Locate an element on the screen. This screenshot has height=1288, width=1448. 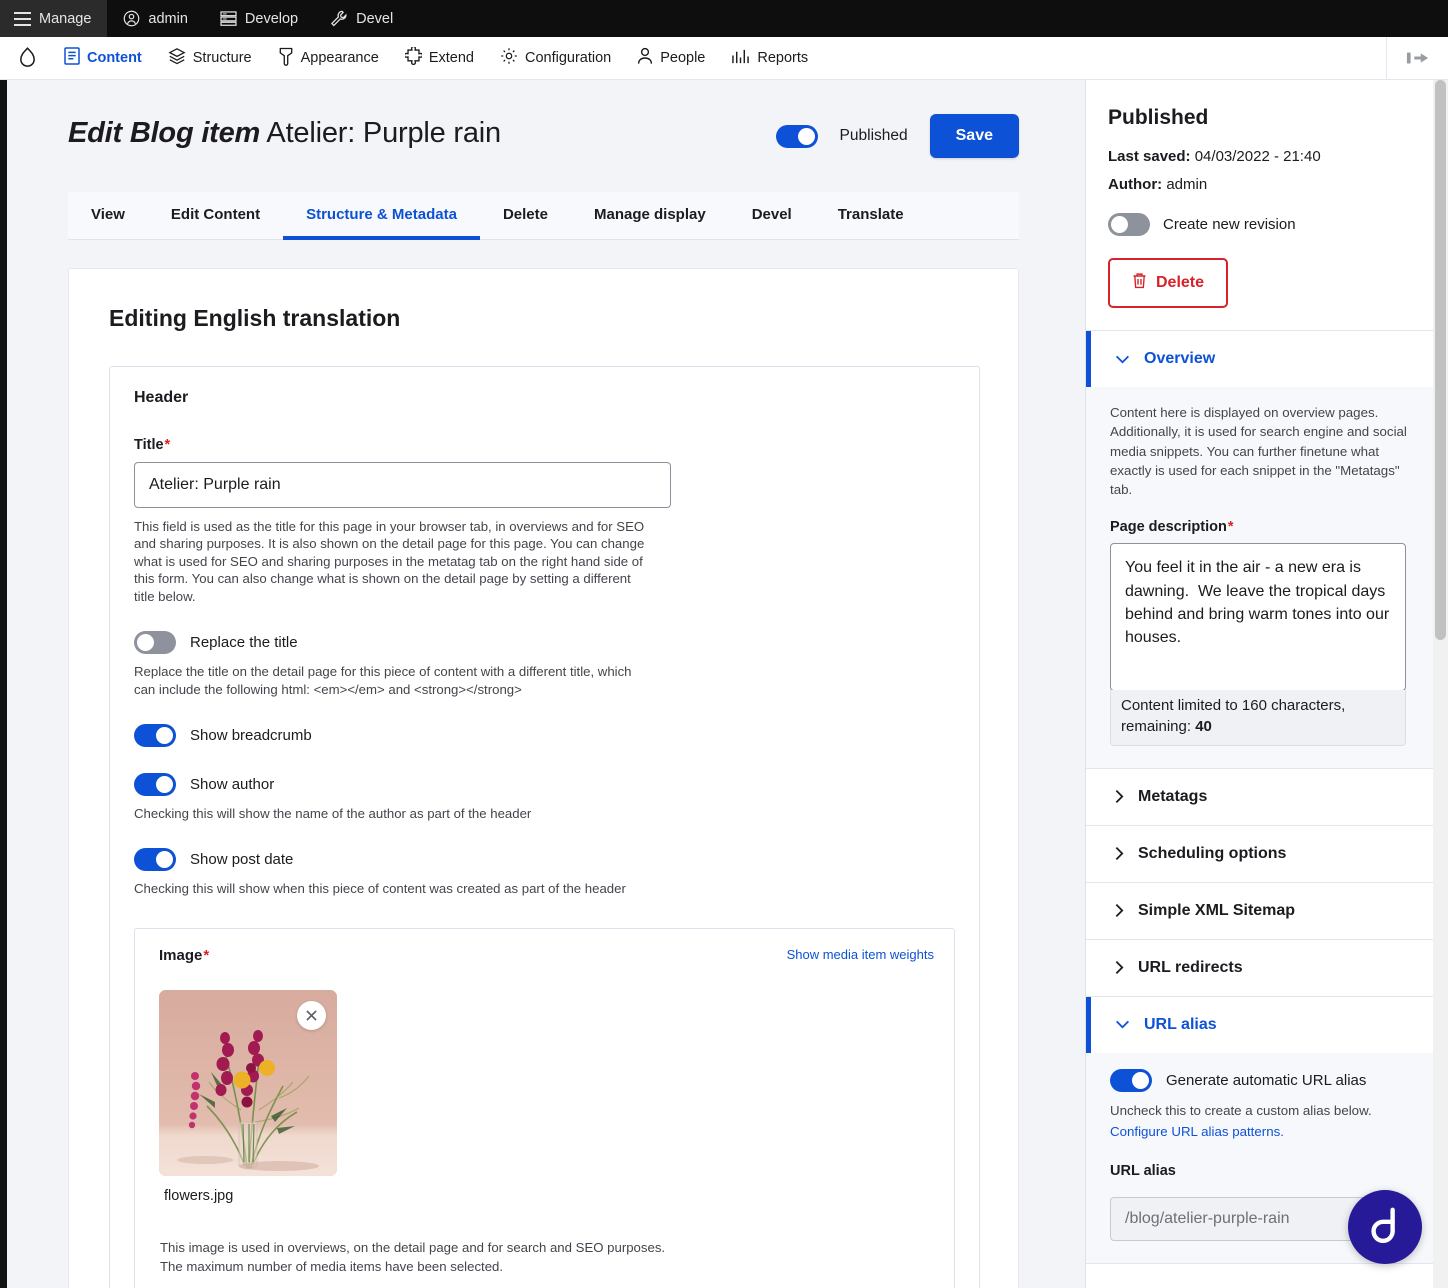
published-toggle-label: Published is located at coordinates (873, 135).